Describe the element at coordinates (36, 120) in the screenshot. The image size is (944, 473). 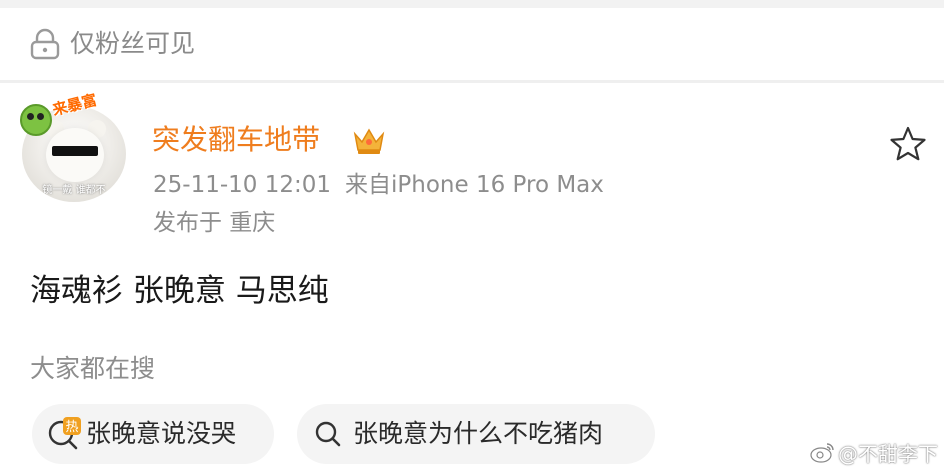
I see `frog-sticker-icon` at that location.